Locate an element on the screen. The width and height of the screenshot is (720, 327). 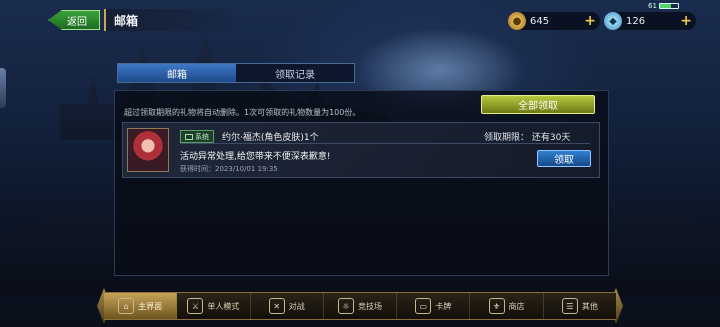
claim-button: 领取 is located at coordinates (564, 158).